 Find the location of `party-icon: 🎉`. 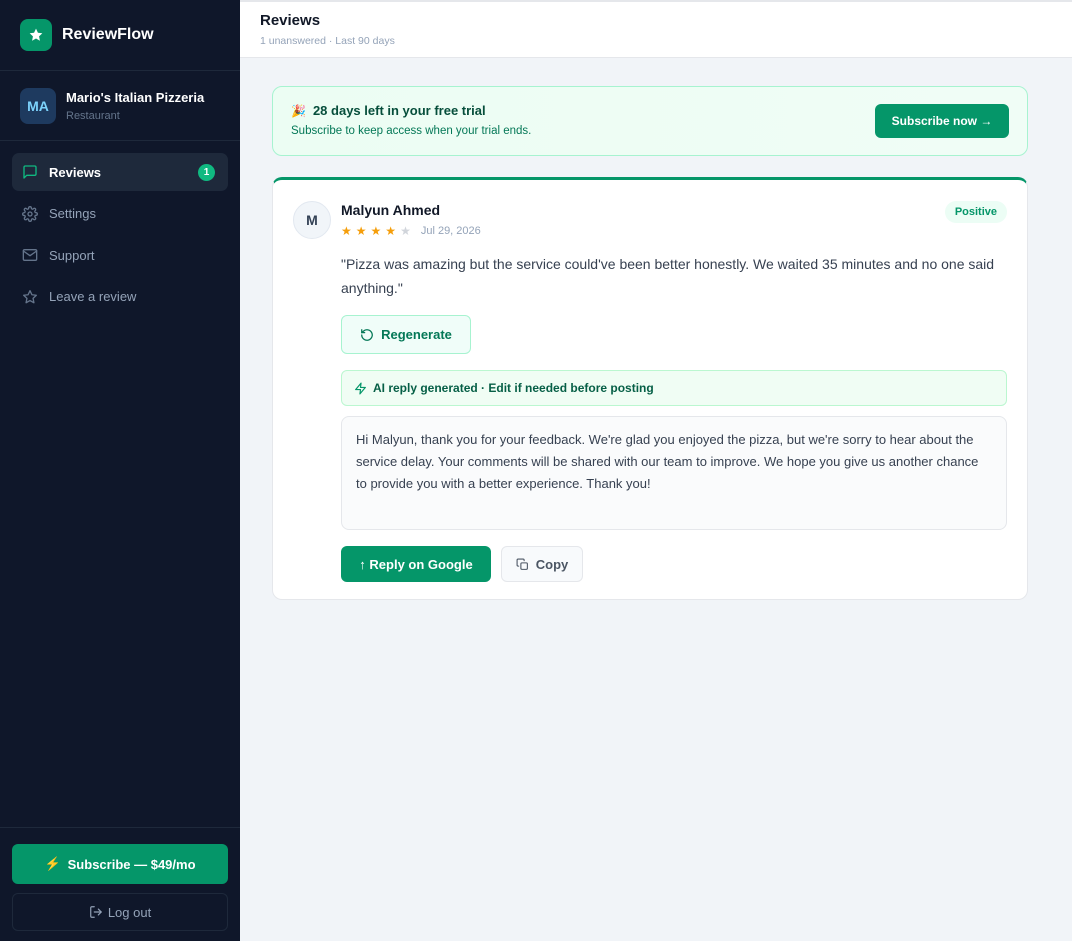

party-icon: 🎉 is located at coordinates (298, 110).